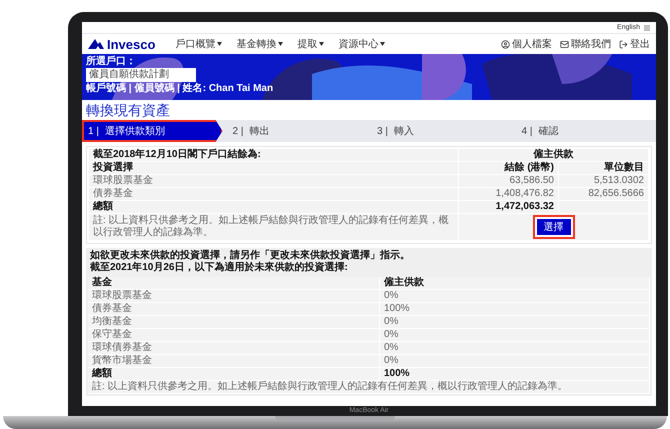 The width and height of the screenshot is (670, 429). What do you see at coordinates (198, 44) in the screenshot?
I see `nav-menu-item: 戶口概覽` at bounding box center [198, 44].